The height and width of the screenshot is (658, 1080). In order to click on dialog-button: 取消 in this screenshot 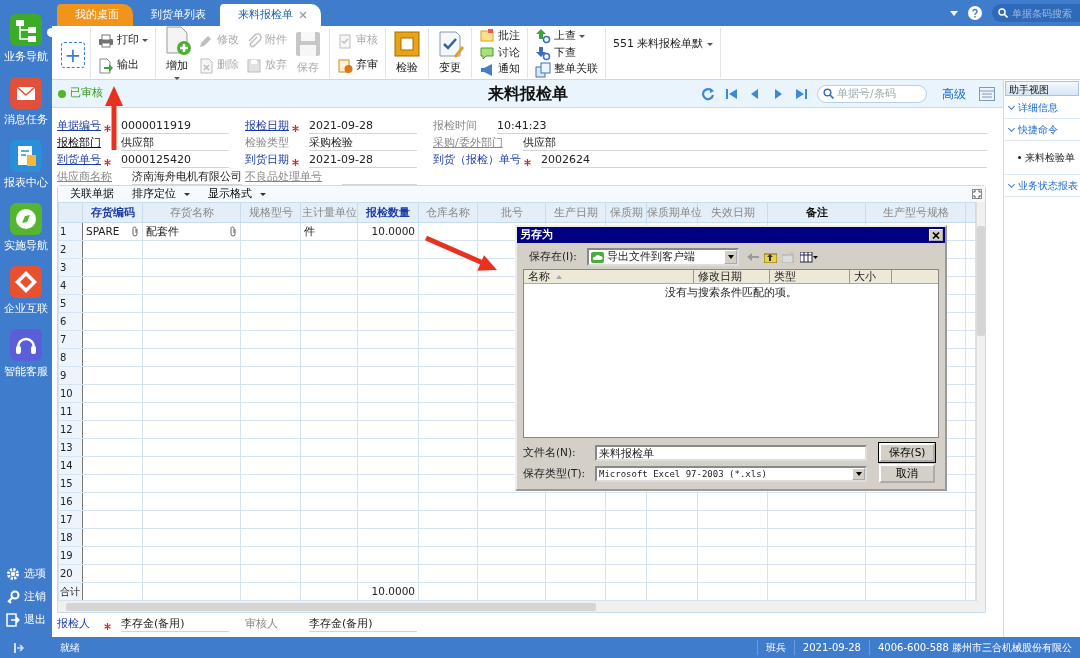, I will do `click(907, 473)`.